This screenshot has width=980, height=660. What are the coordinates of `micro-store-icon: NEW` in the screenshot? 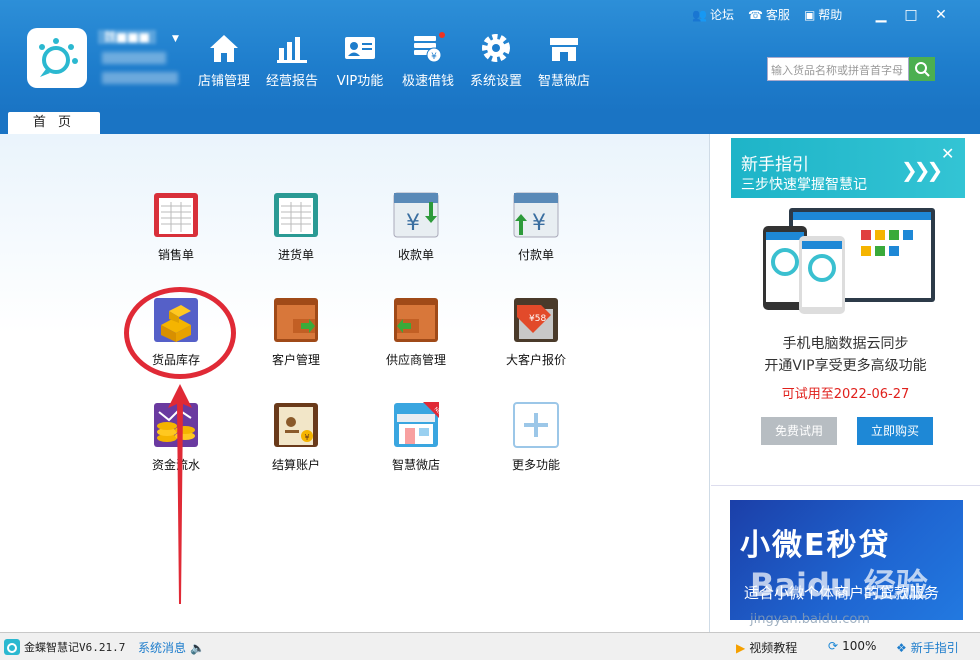 It's located at (417, 424).